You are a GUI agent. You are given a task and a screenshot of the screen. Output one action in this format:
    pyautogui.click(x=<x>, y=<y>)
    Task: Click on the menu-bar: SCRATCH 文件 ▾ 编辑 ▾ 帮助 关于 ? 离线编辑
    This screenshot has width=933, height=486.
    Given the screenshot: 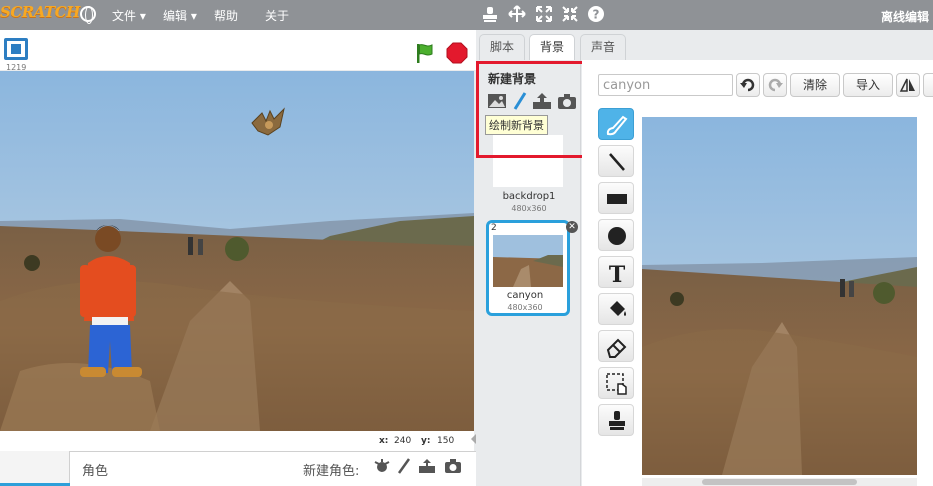 What is the action you would take?
    pyautogui.click(x=466, y=15)
    